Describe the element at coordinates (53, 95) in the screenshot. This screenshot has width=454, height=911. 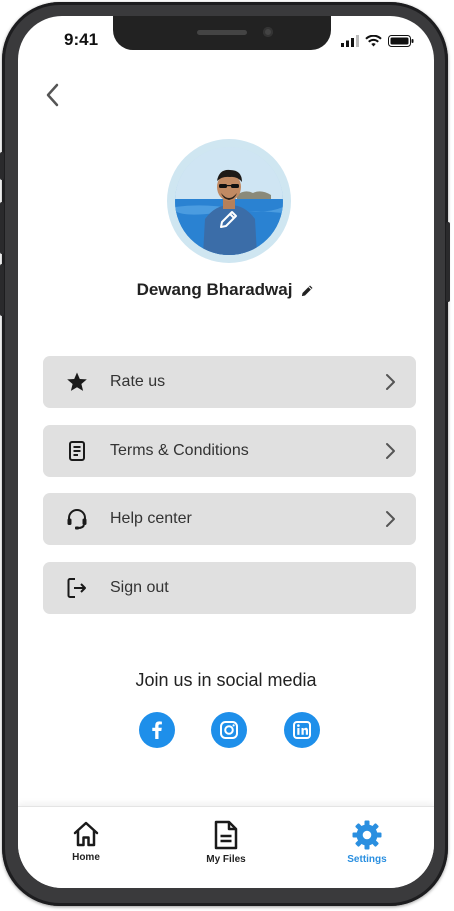
I see `back-button` at that location.